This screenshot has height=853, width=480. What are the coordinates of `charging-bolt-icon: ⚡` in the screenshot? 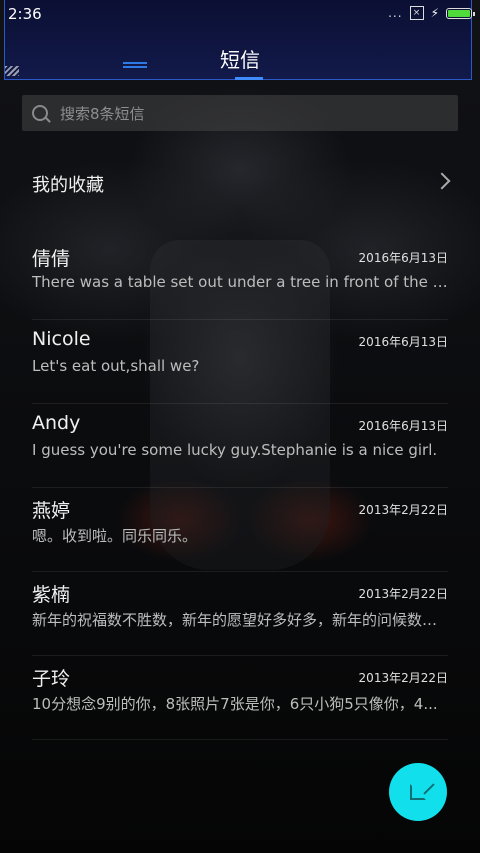 It's located at (434, 13).